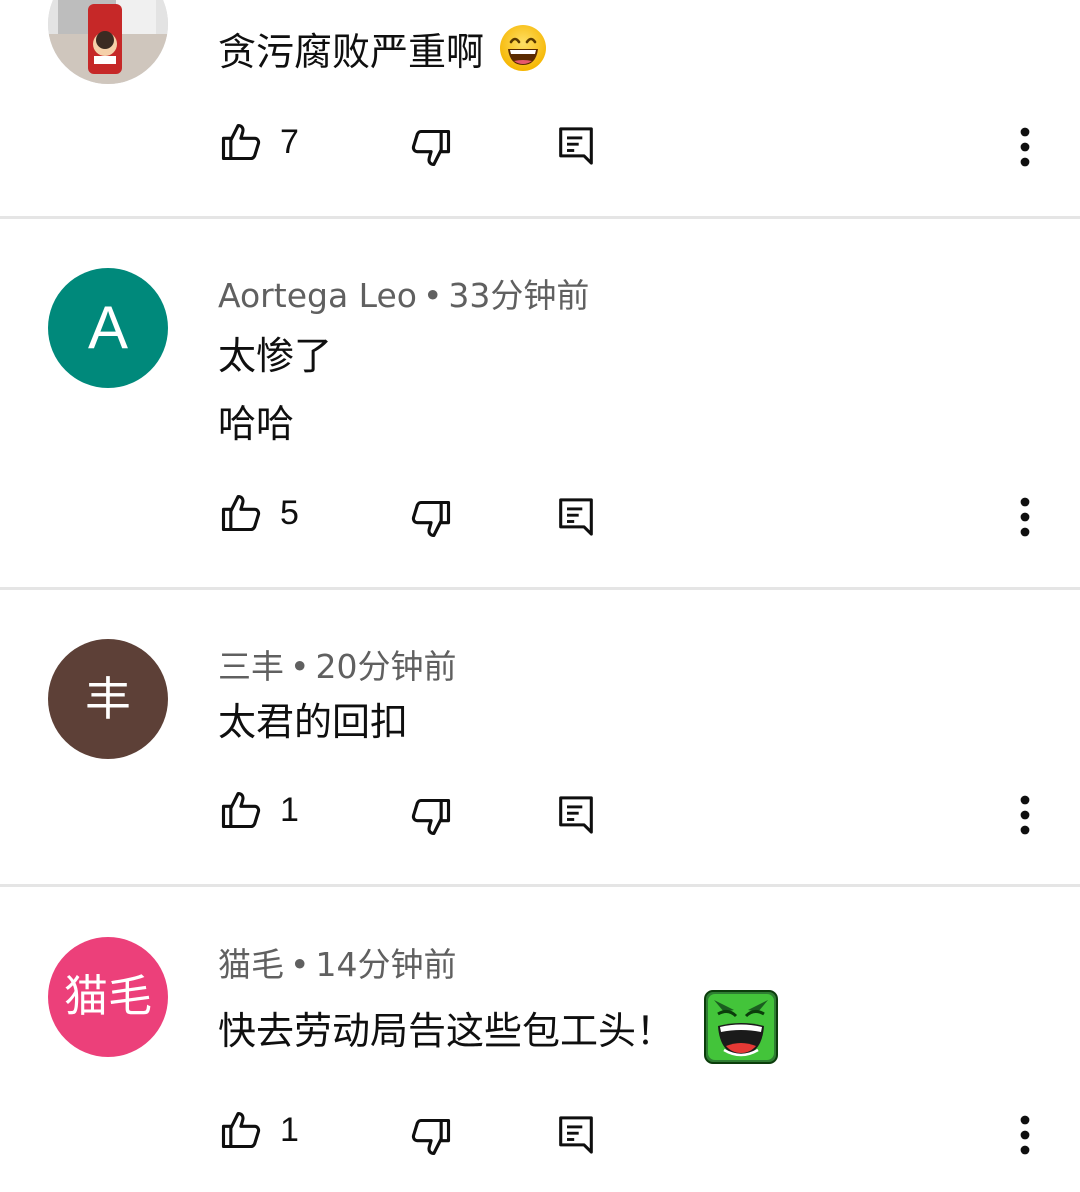 The height and width of the screenshot is (1192, 1080). I want to click on comment-meta: Aortega Leo • 33分钟前, so click(403, 293).